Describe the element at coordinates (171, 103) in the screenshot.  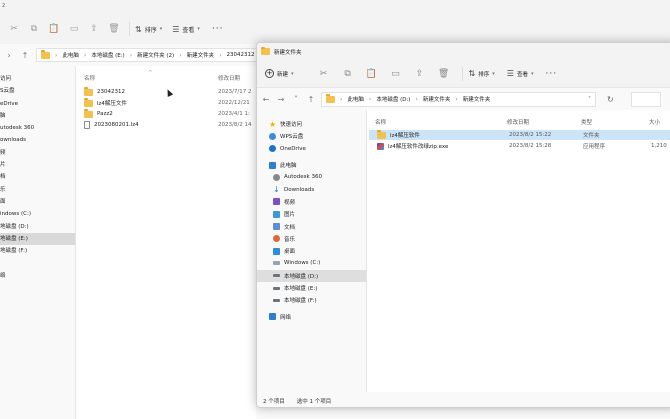
I see `table-row: lz4解压文件 2022/12/21` at that location.